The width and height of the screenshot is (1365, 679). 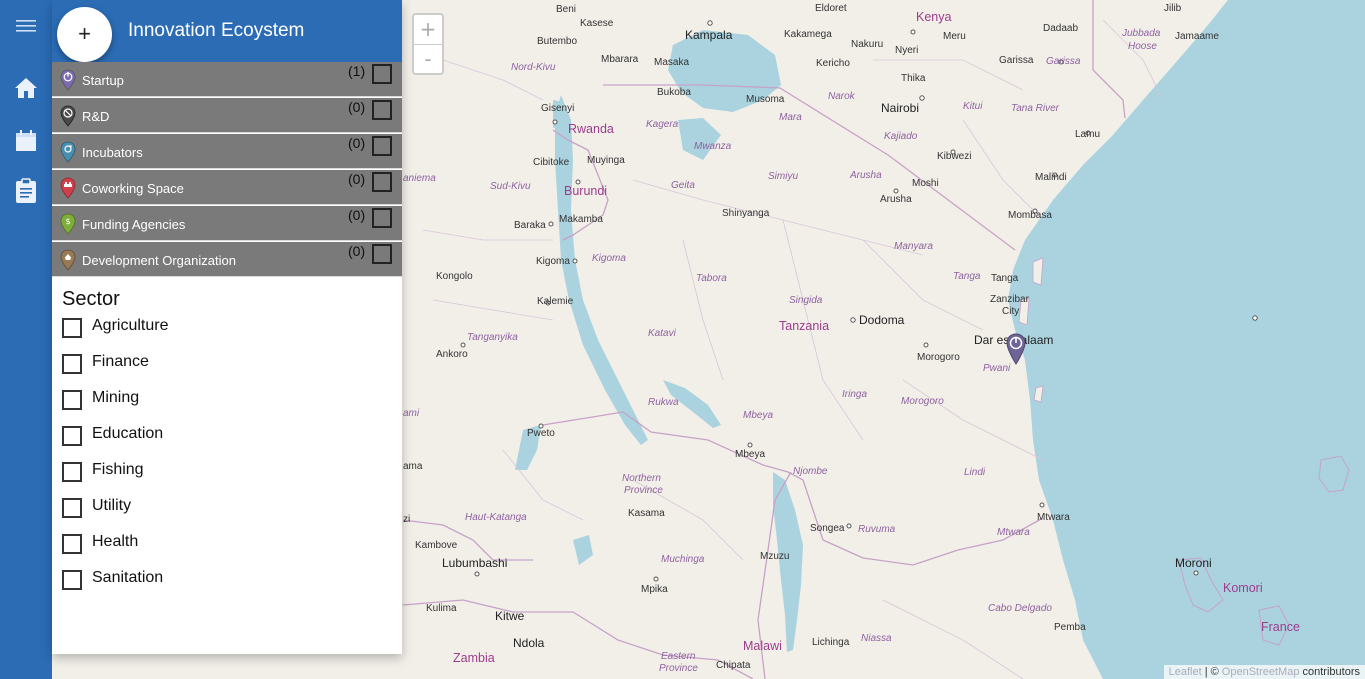 What do you see at coordinates (441, 608) in the screenshot?
I see `map-label: Kulima` at bounding box center [441, 608].